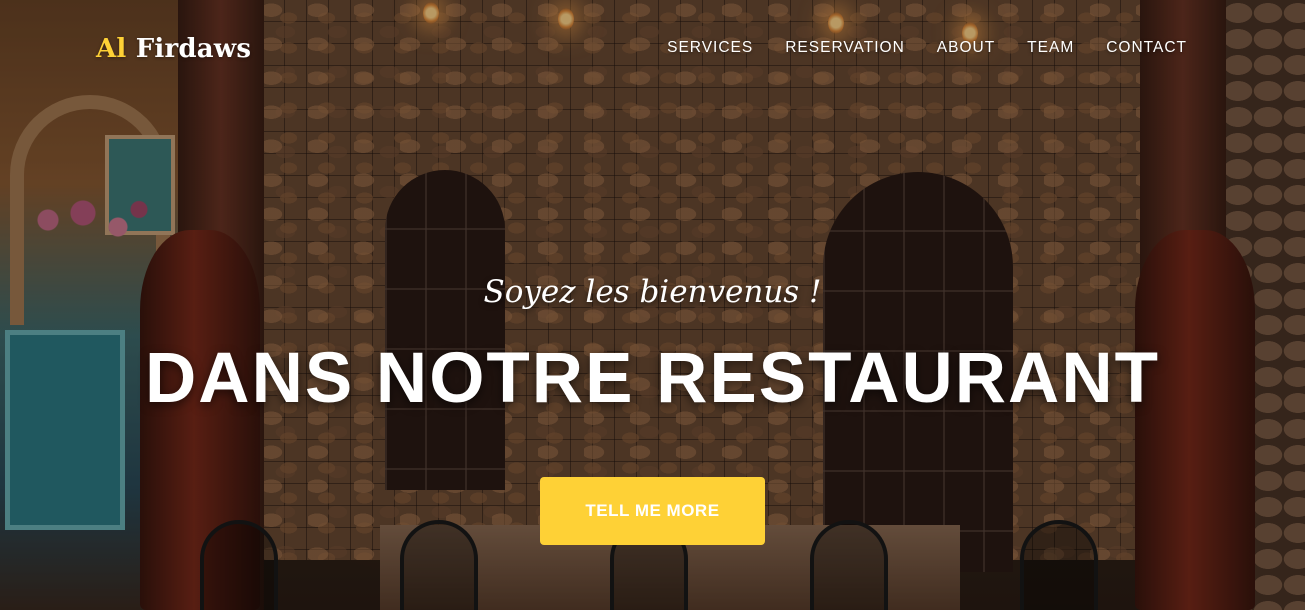 The image size is (1305, 610). I want to click on nav-link-reservation: RESERVATION, so click(845, 48).